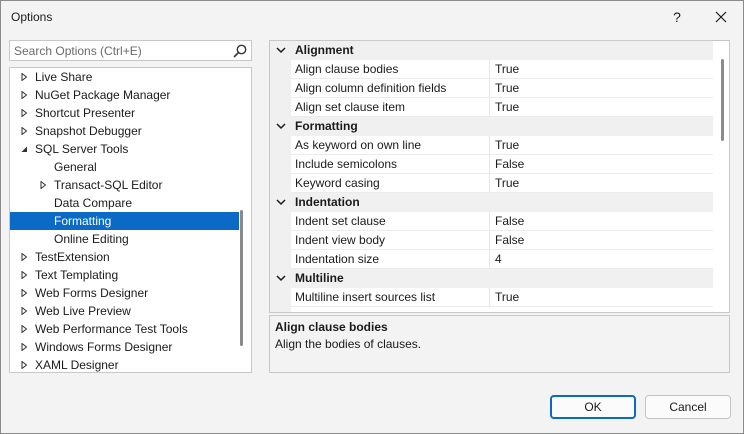 This screenshot has width=744, height=434. Describe the element at coordinates (498, 259) in the screenshot. I see `property-value: 4` at that location.